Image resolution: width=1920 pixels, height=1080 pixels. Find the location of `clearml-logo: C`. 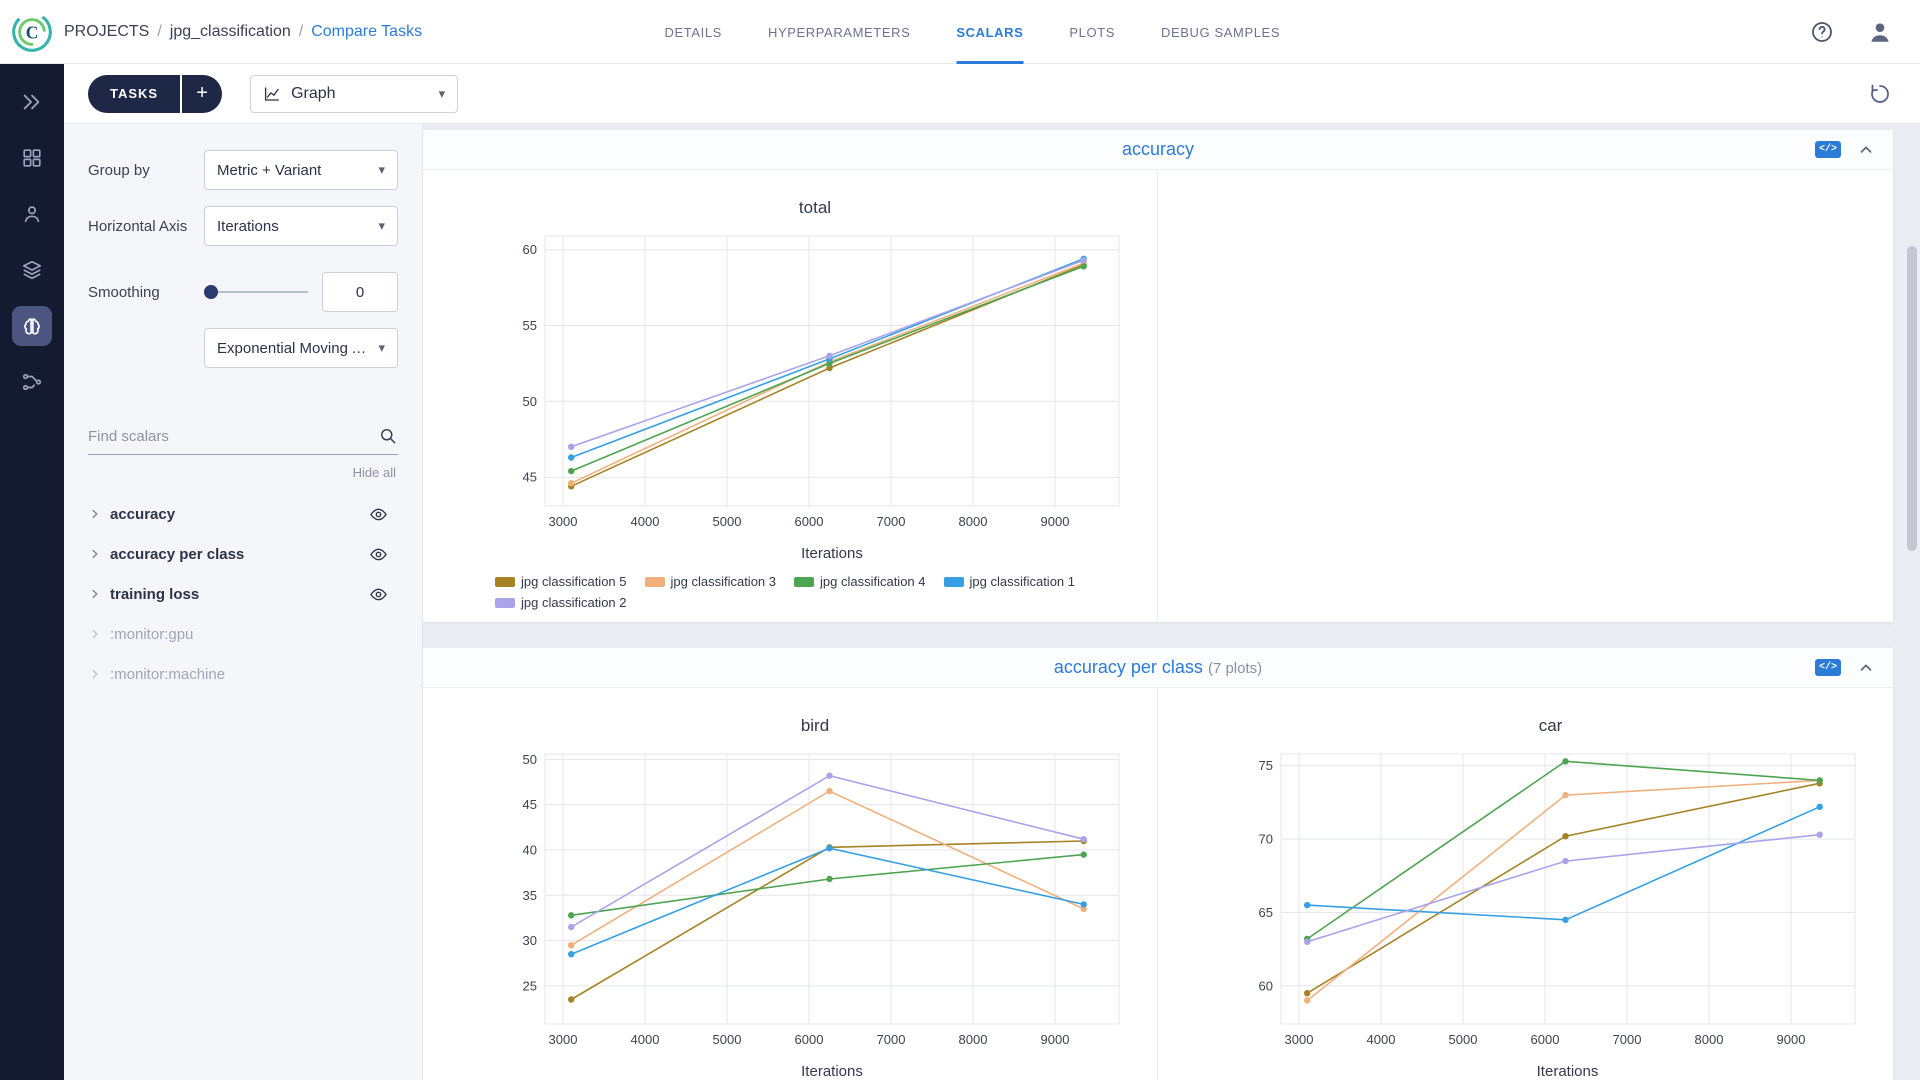

clearml-logo: C is located at coordinates (32, 31).